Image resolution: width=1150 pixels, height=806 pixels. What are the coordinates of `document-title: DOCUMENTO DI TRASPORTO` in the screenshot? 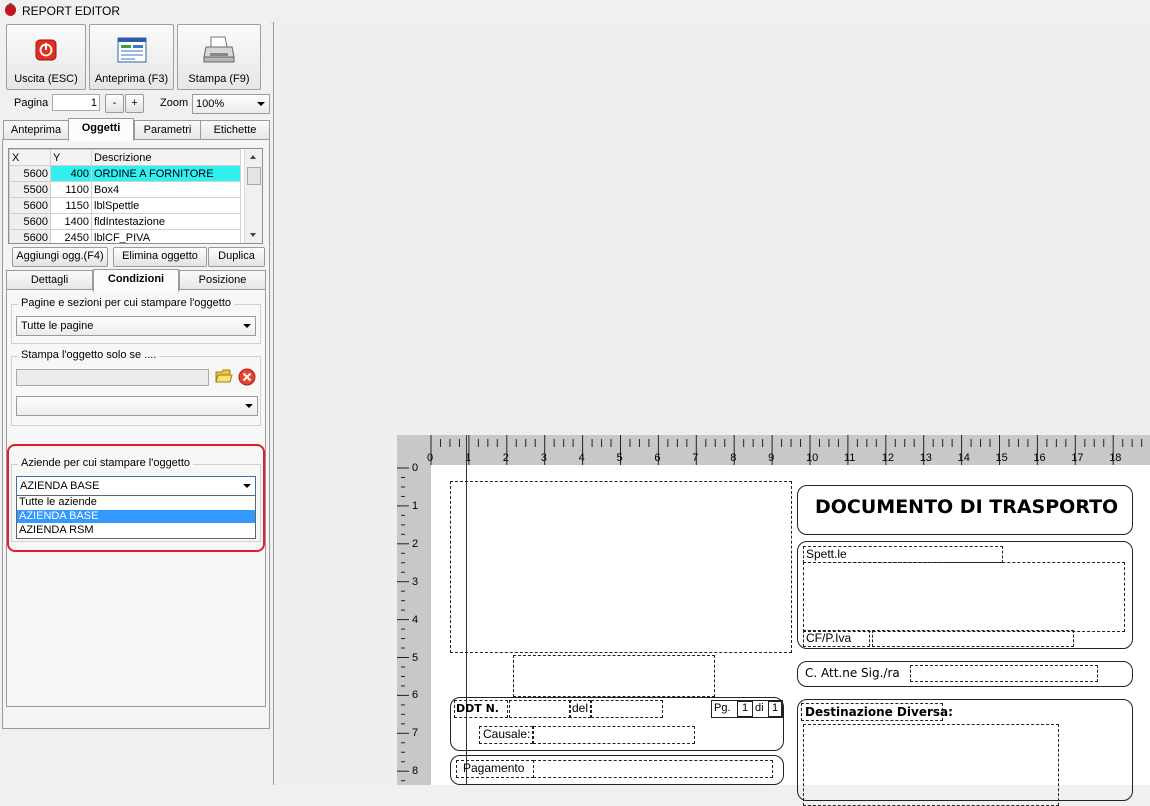 It's located at (967, 507).